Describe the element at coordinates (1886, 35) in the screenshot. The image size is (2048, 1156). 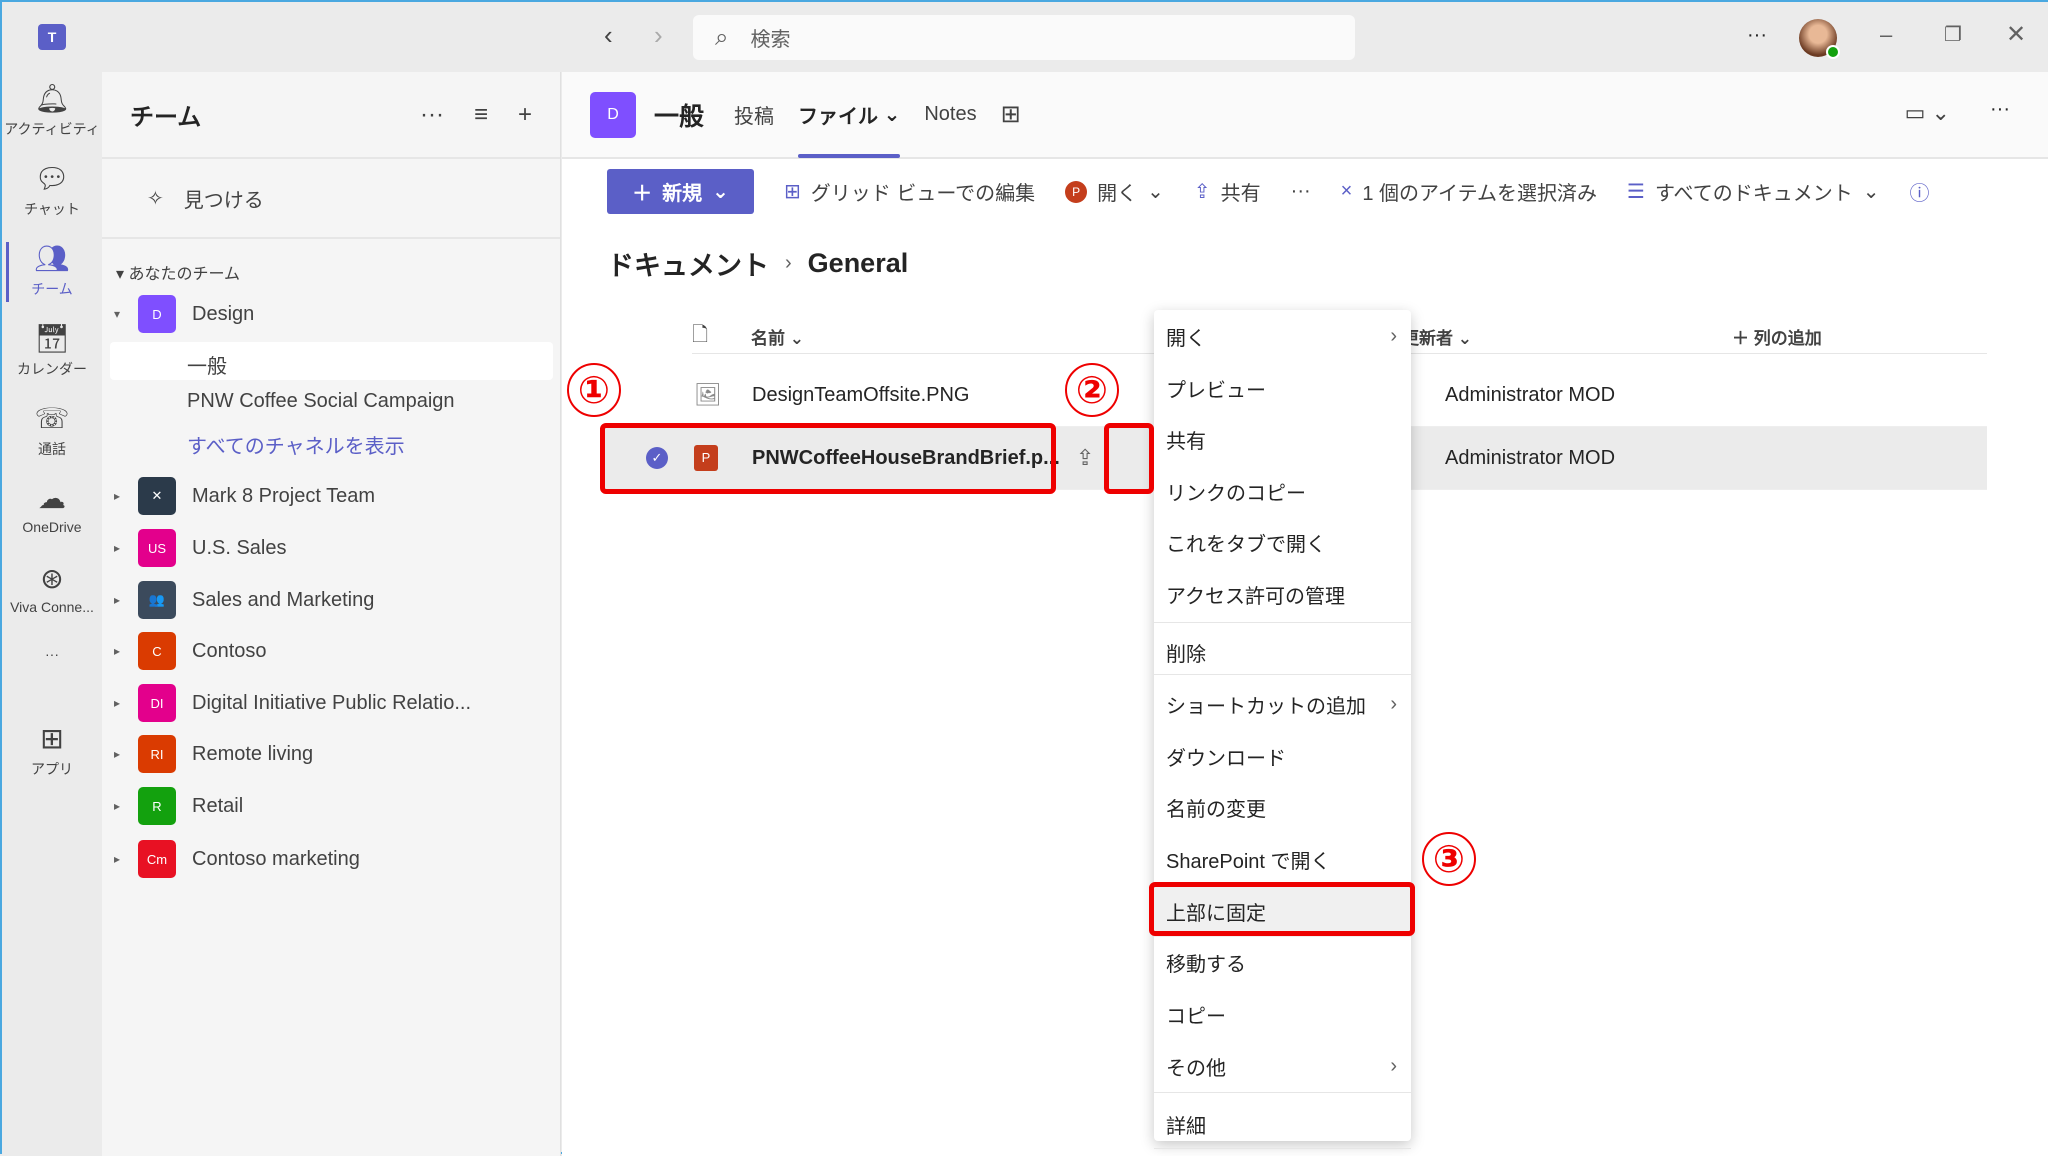
I see `minimize-button: –` at that location.